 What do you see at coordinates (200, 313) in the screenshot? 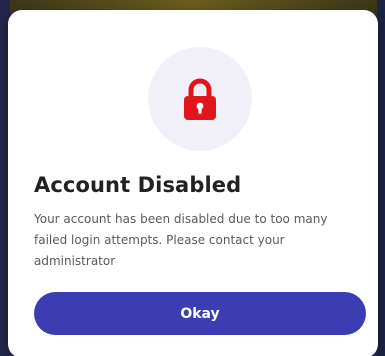
I see `okay-button: Okay` at bounding box center [200, 313].